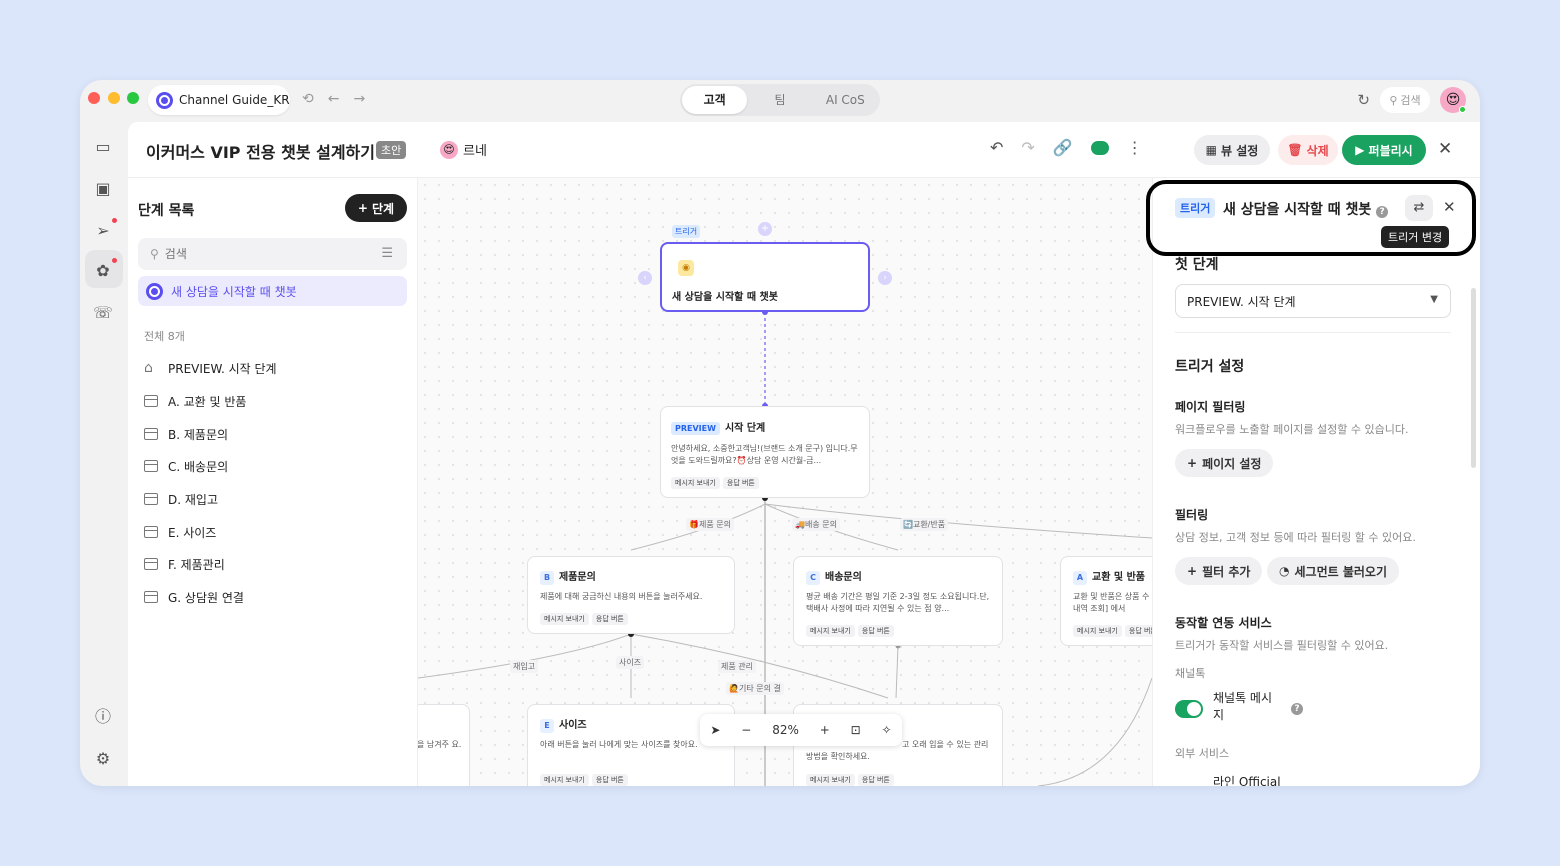 This screenshot has width=1560, height=866. What do you see at coordinates (1449, 207) in the screenshot?
I see `close-panel-icon: ✕` at bounding box center [1449, 207].